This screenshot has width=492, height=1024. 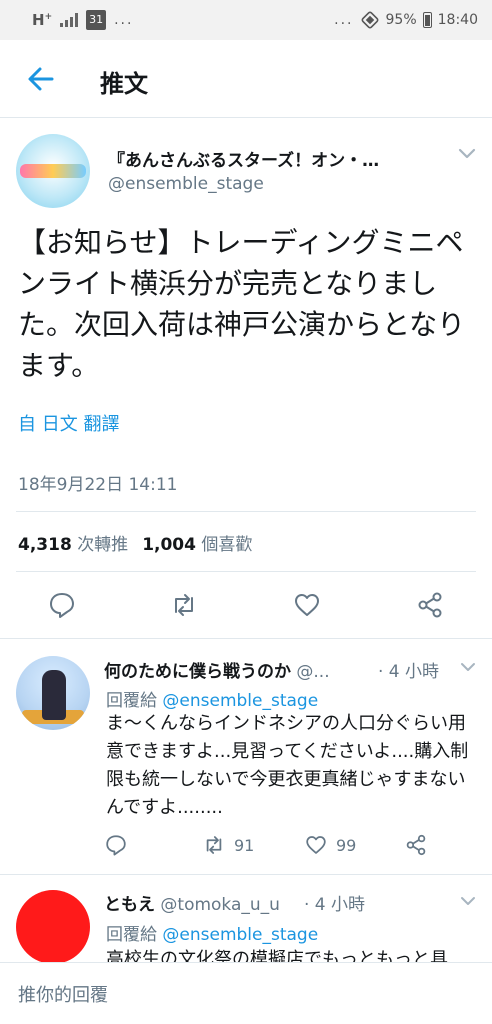 What do you see at coordinates (129, 905) in the screenshot?
I see `reply-display-name: ともえ` at bounding box center [129, 905].